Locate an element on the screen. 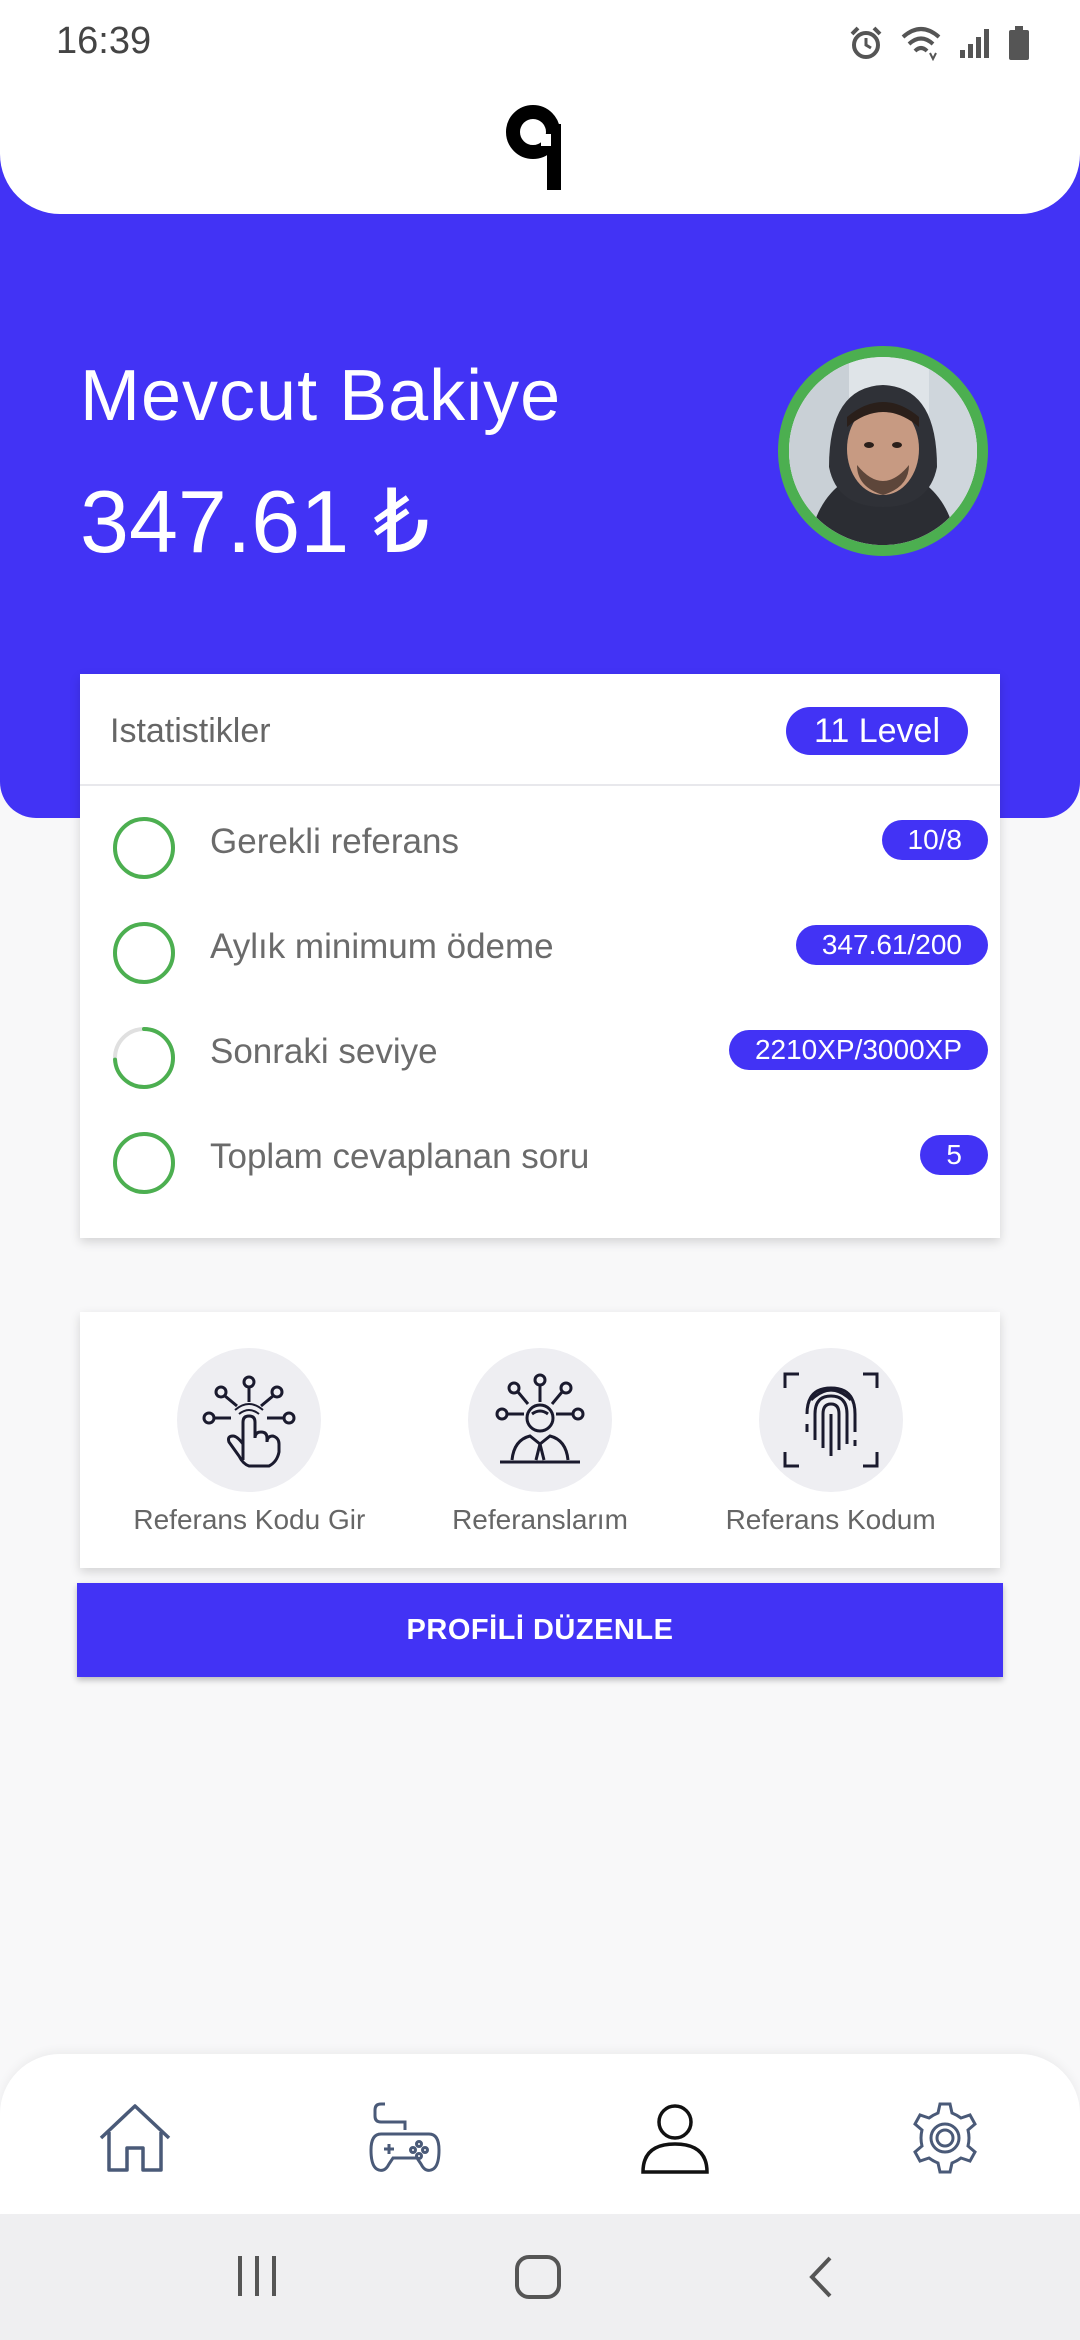 This screenshot has height=2340, width=1080. nav-settings is located at coordinates (945, 2138).